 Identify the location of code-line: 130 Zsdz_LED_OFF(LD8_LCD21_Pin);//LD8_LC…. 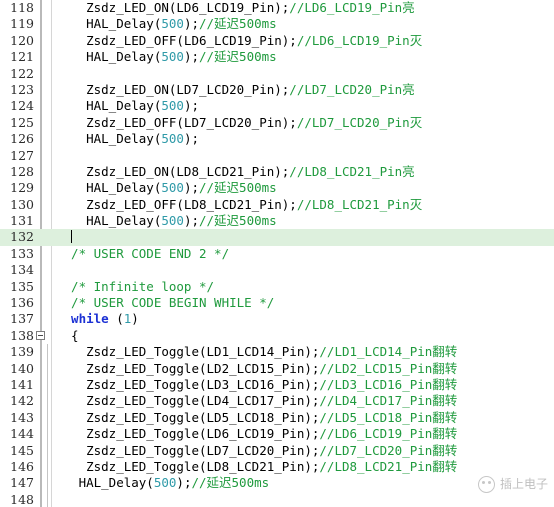
(277, 205).